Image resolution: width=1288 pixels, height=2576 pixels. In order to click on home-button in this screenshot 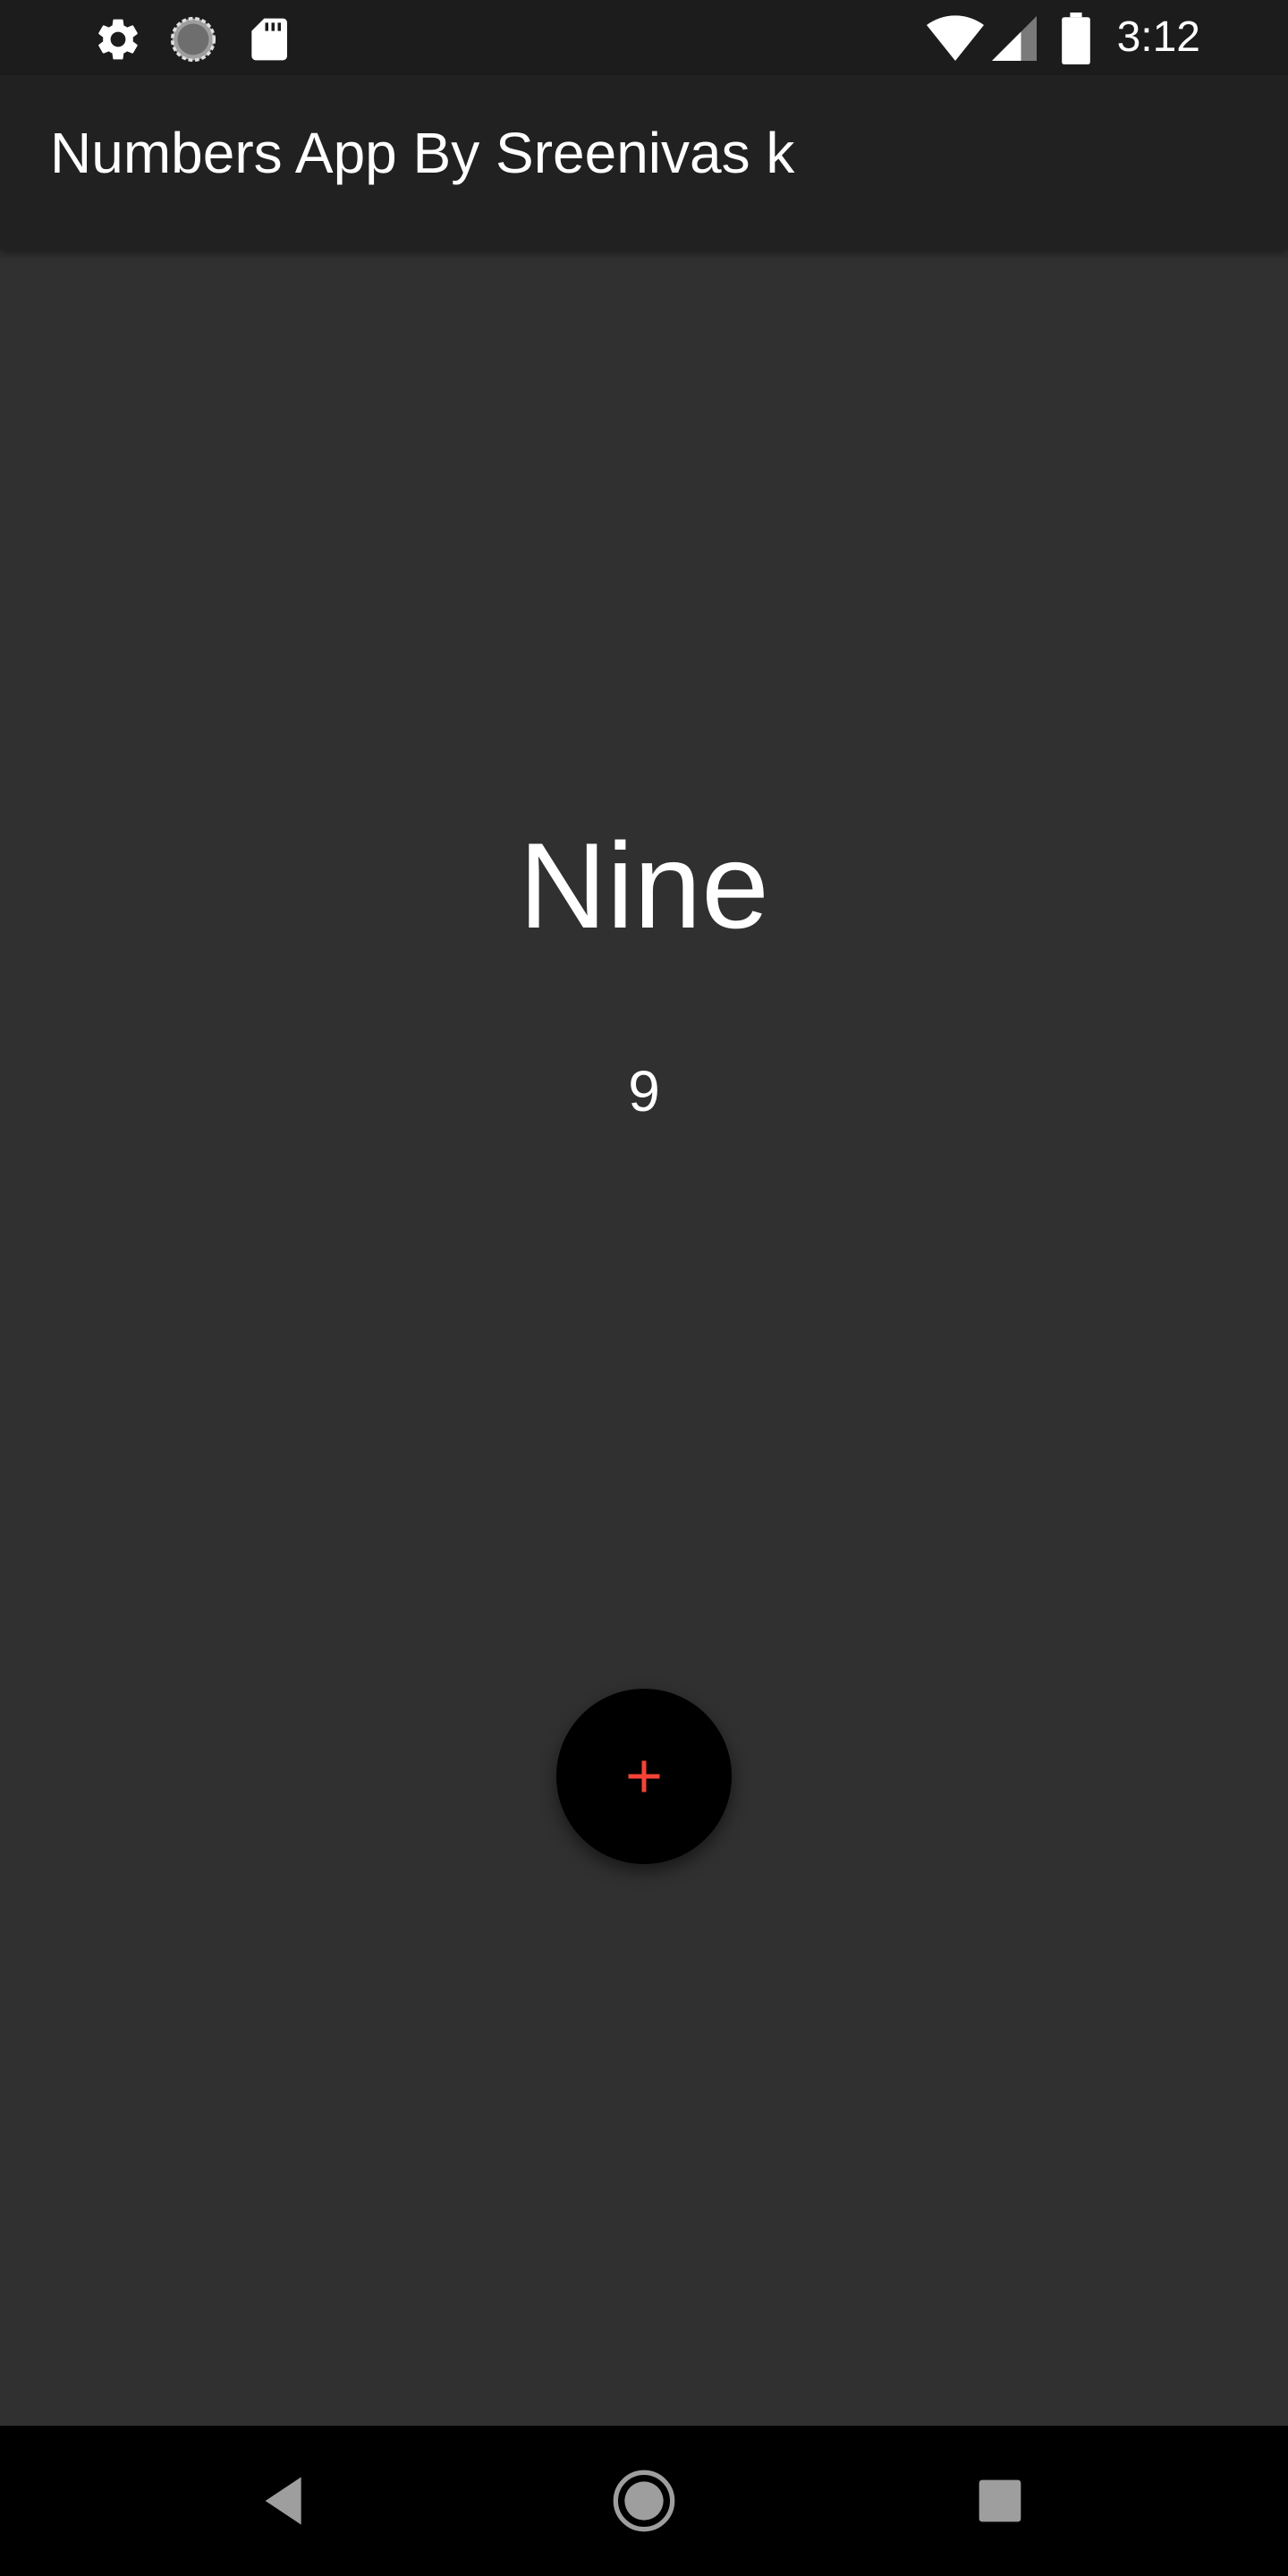, I will do `click(644, 2501)`.